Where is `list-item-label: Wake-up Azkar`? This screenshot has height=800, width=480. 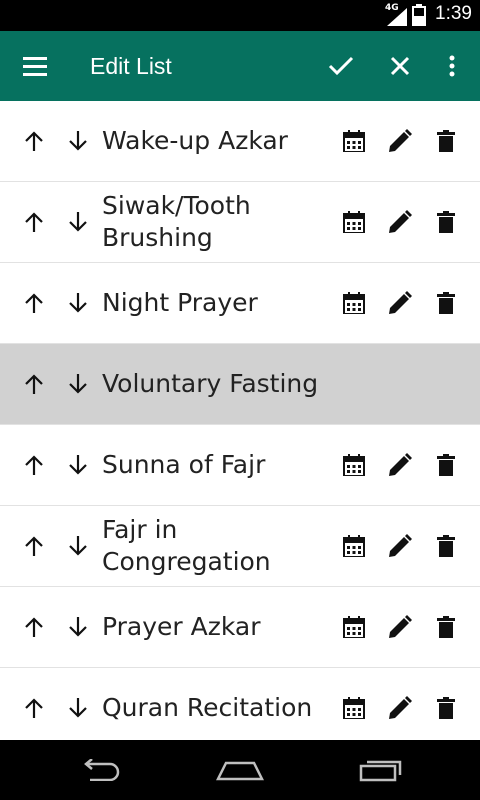 list-item-label: Wake-up Azkar is located at coordinates (195, 140).